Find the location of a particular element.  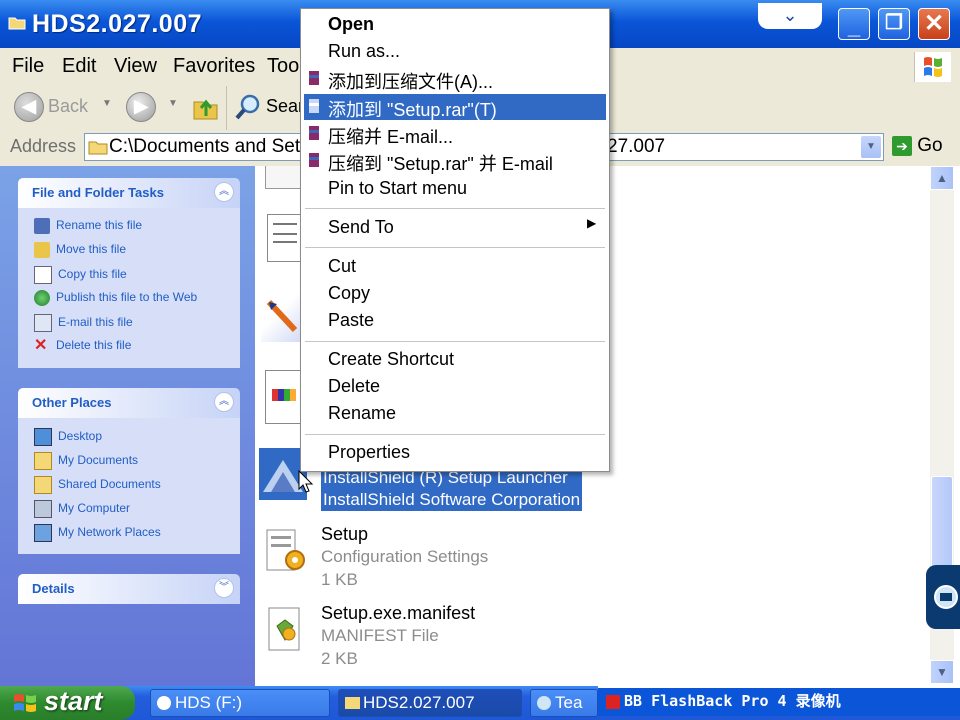

globe-icon is located at coordinates (42, 298).